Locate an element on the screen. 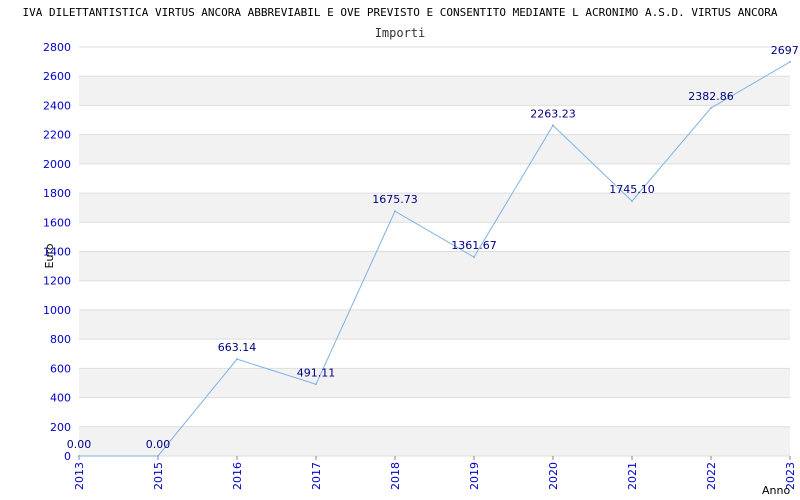  x-tick-label: 2017 is located at coordinates (316, 476).